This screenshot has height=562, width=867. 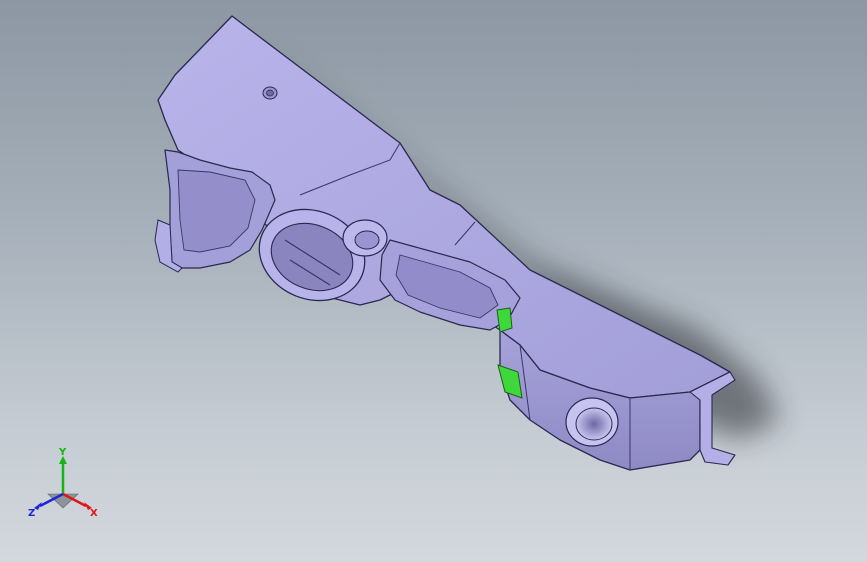 What do you see at coordinates (594, 424) in the screenshot?
I see `bore-hole` at bounding box center [594, 424].